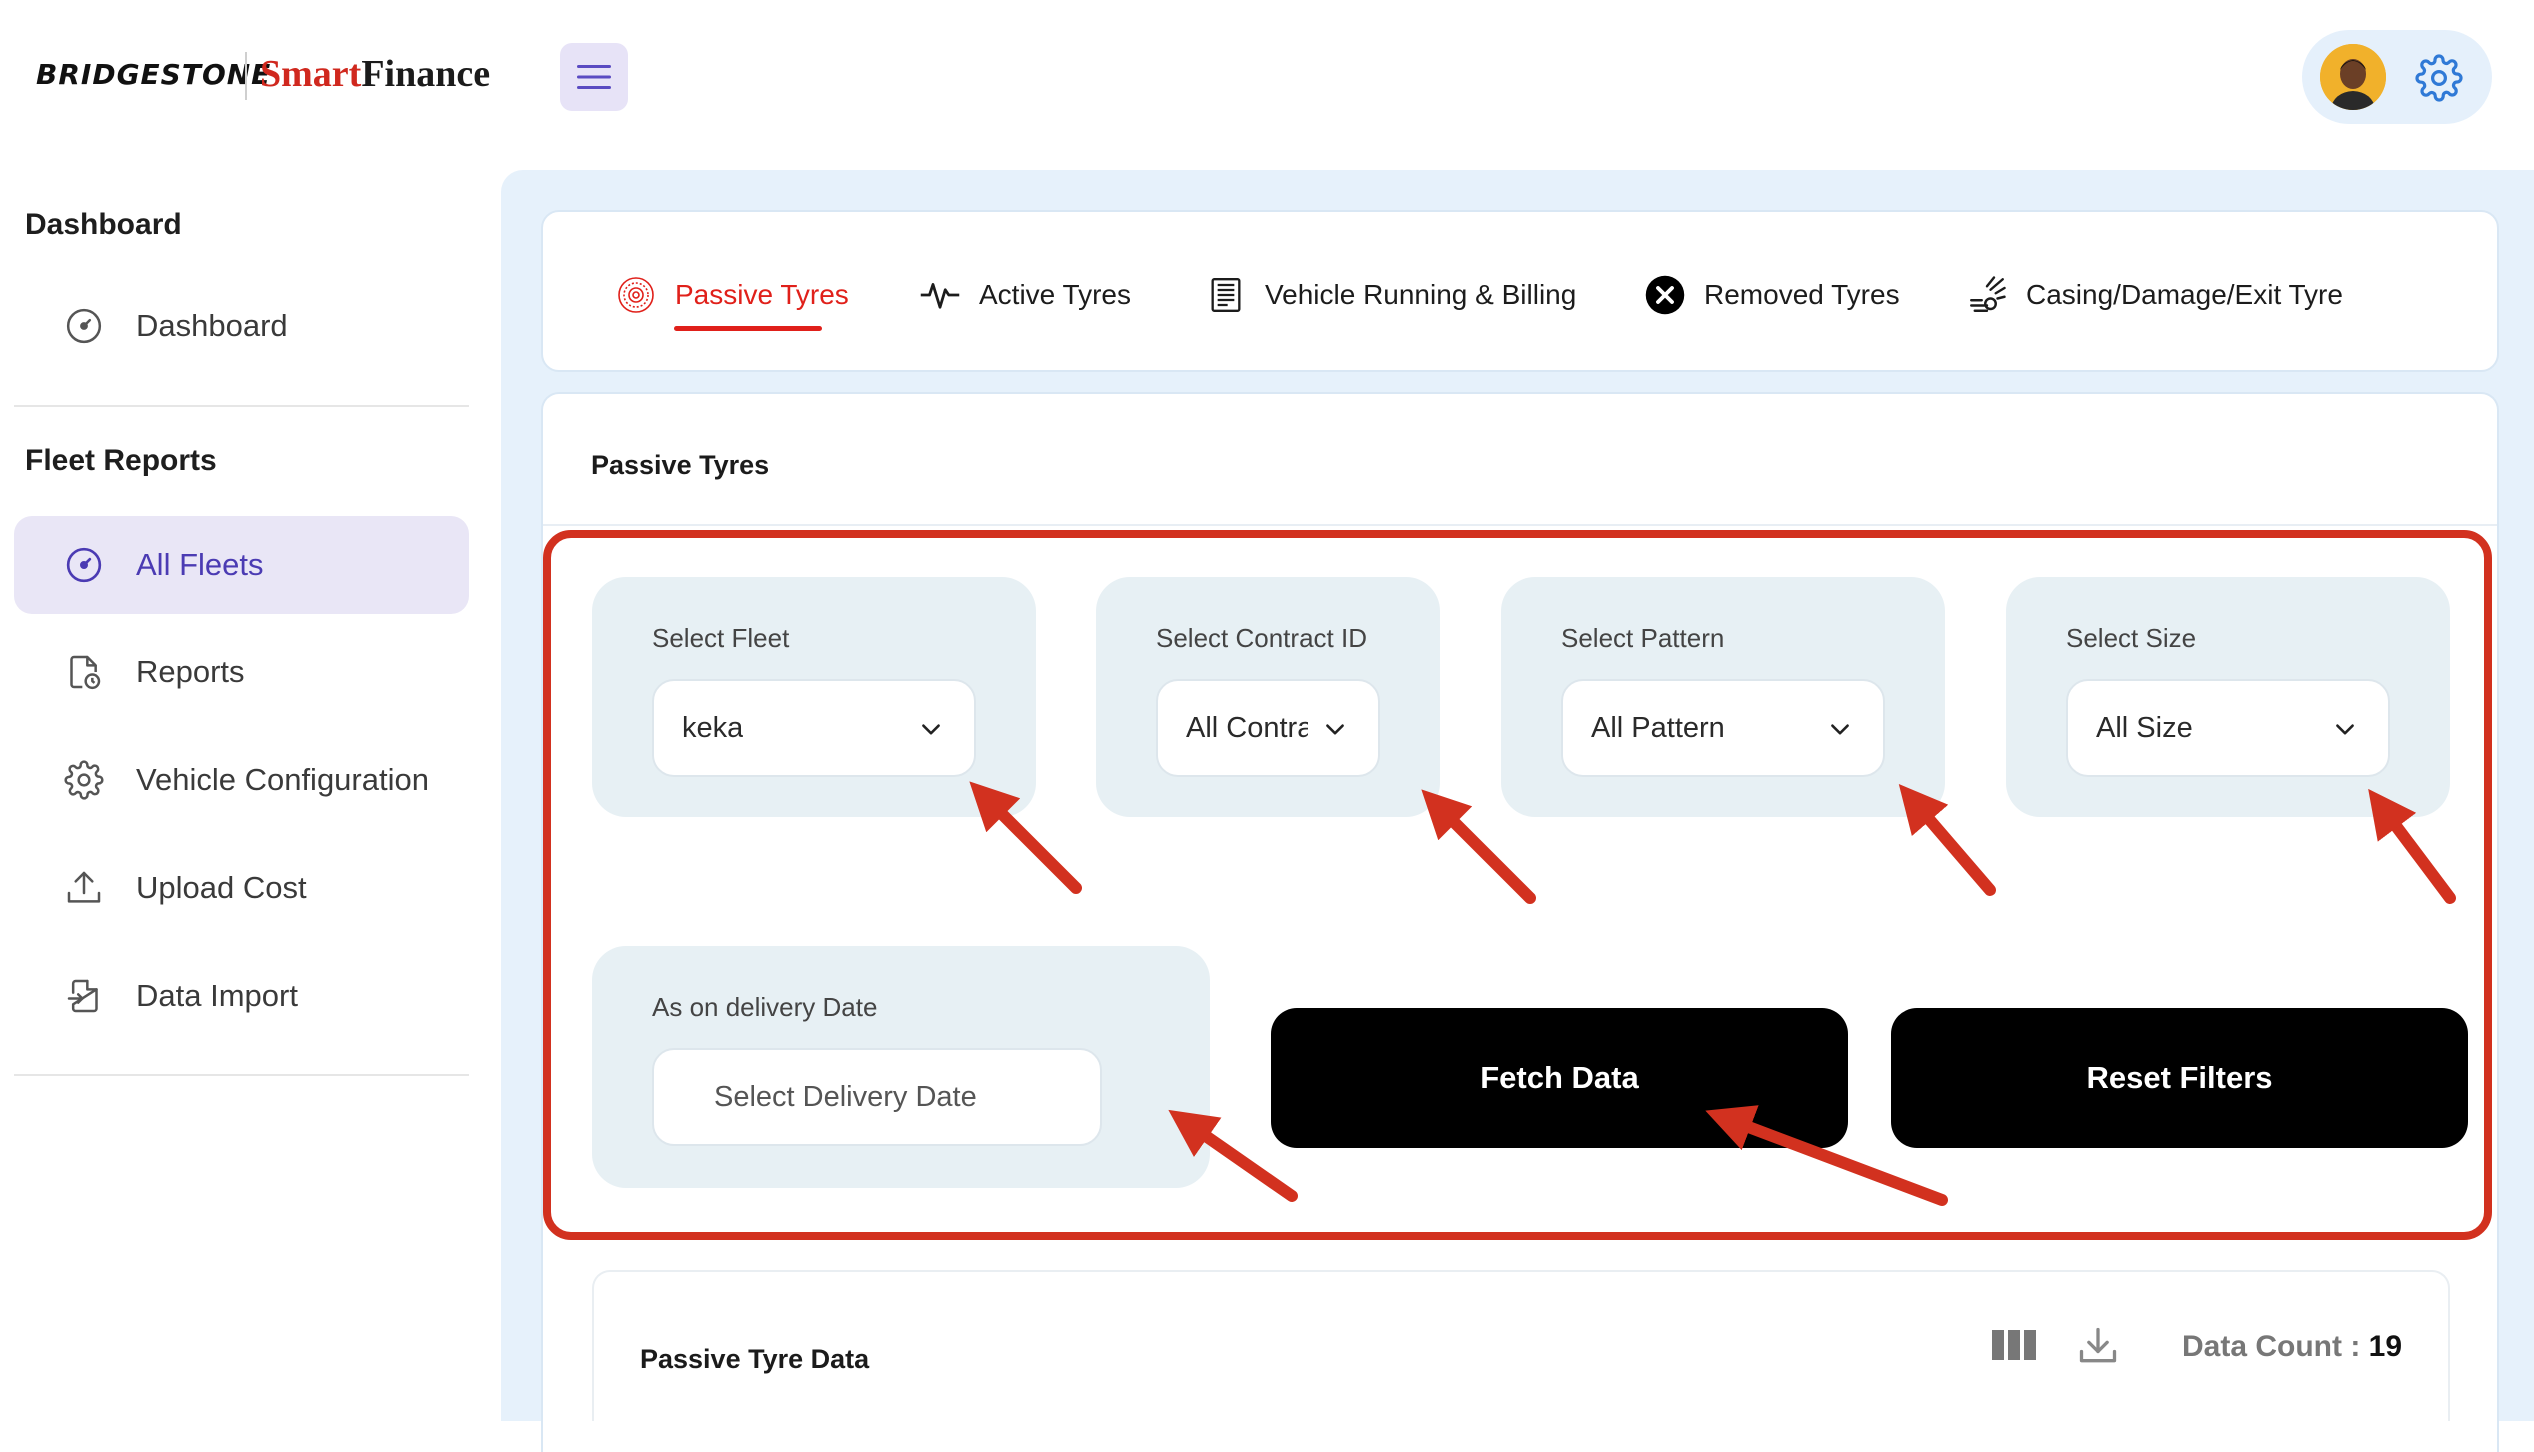  Describe the element at coordinates (765, 1007) in the screenshot. I see `delivery-date-label: As on delivery Date` at that location.